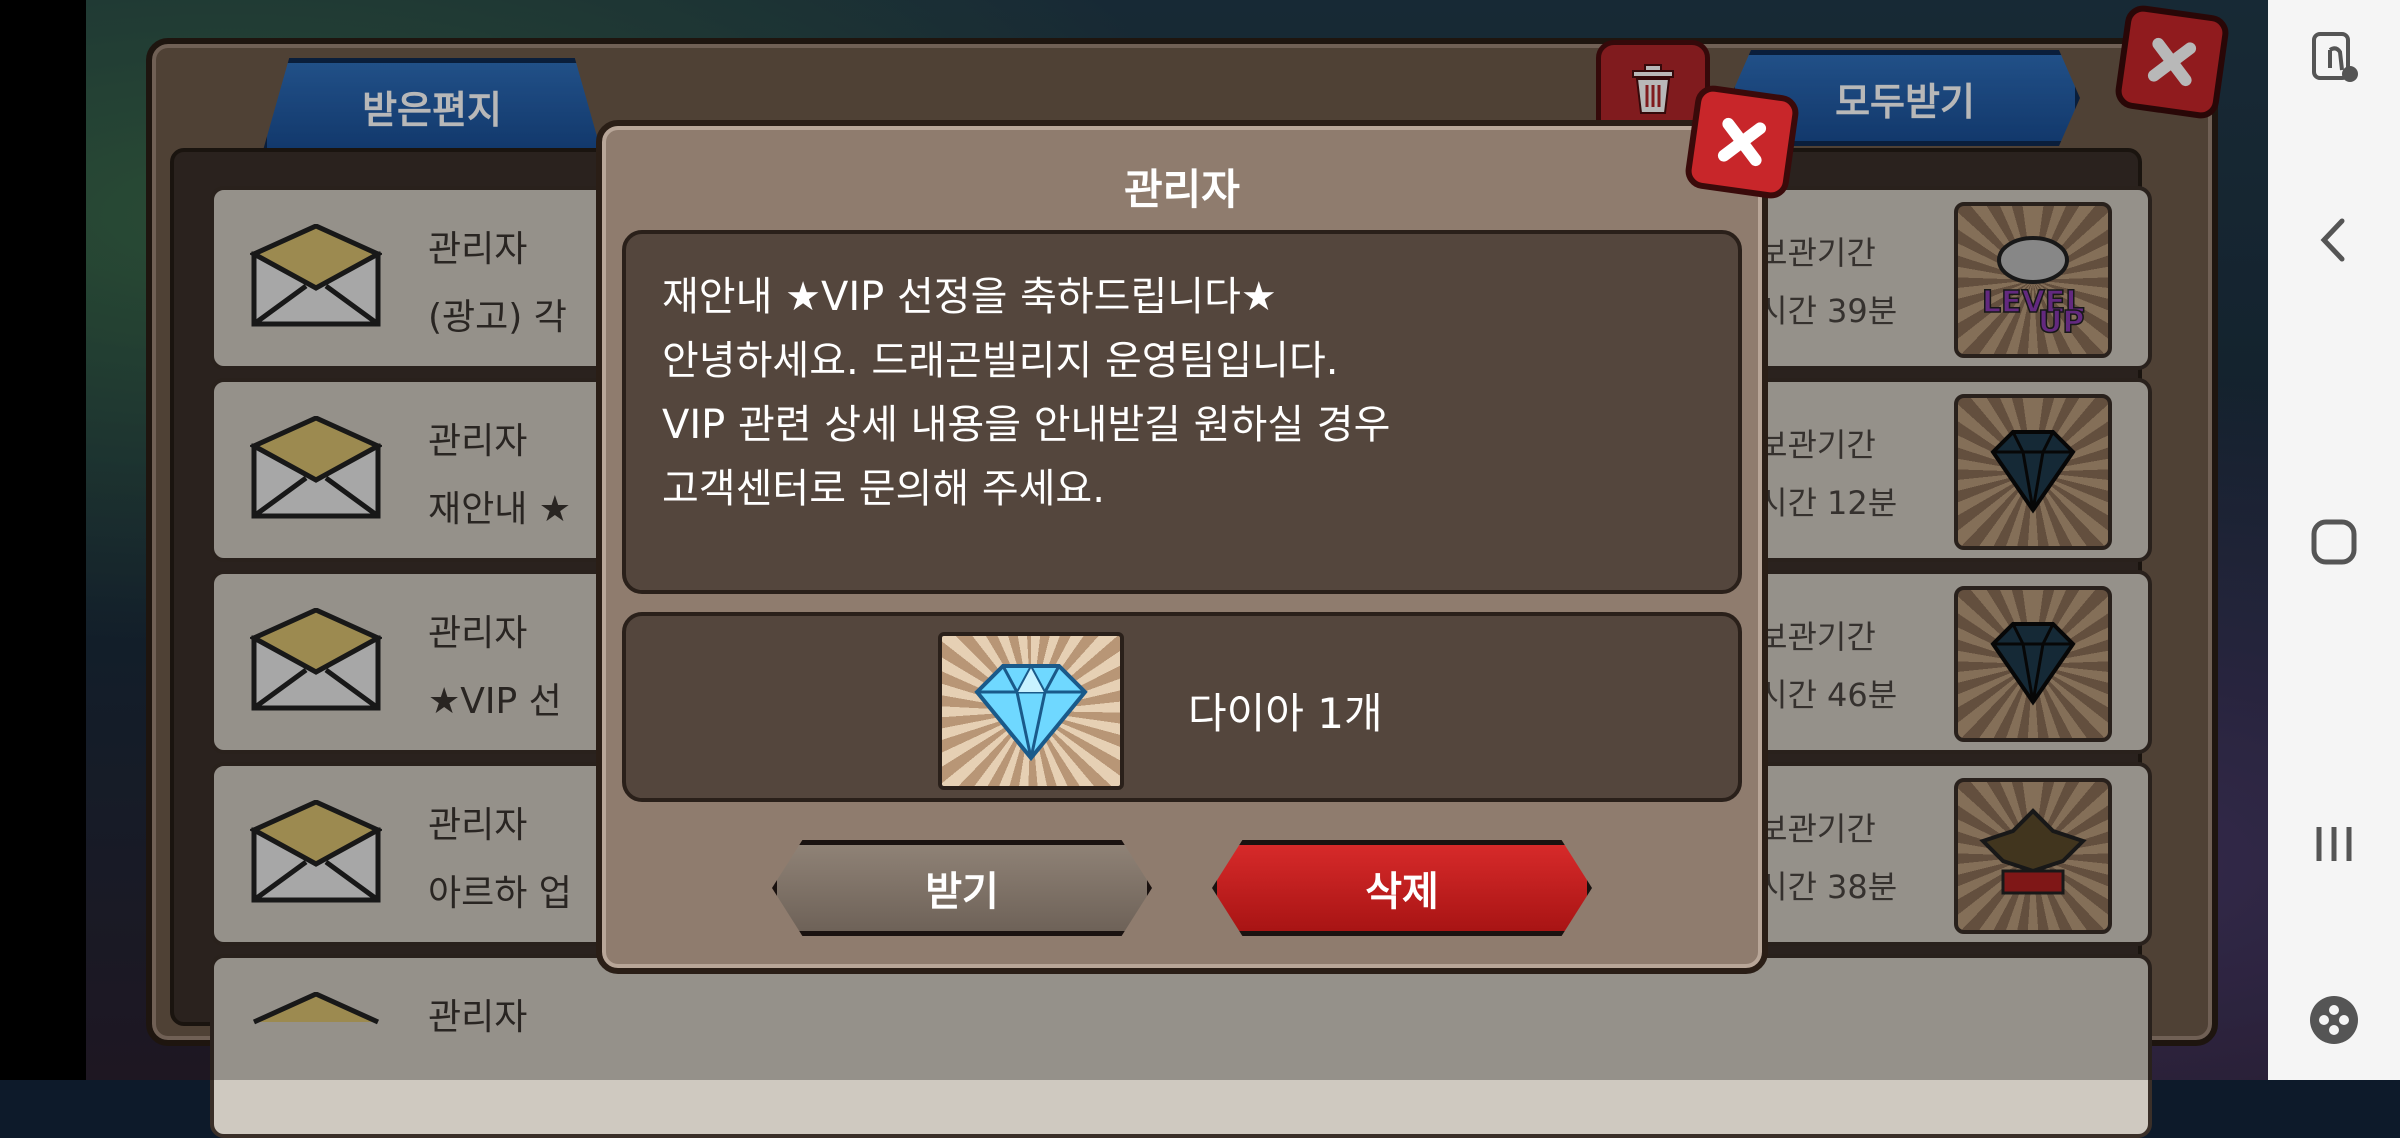 The image size is (2400, 1138). Describe the element at coordinates (2334, 58) in the screenshot. I see `touch-lock-icon` at that location.